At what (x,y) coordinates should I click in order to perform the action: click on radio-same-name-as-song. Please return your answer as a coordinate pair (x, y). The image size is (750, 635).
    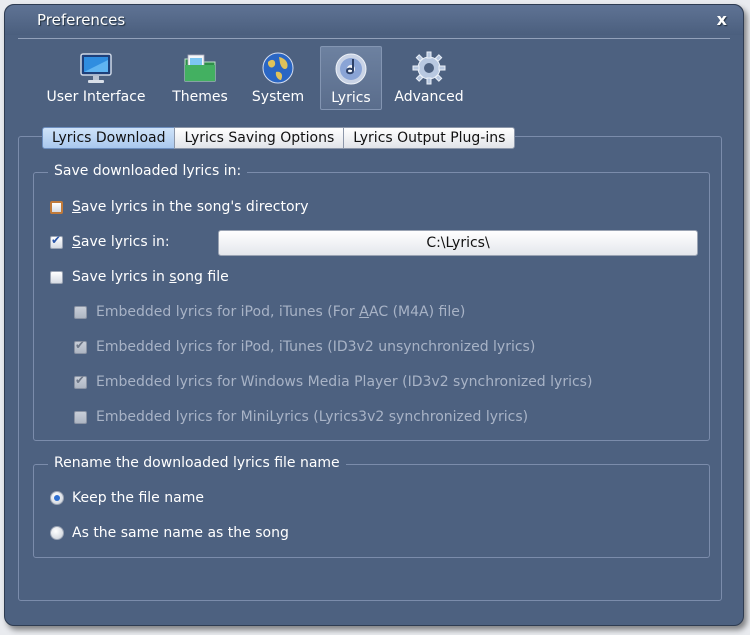
    Looking at the image, I should click on (57, 533).